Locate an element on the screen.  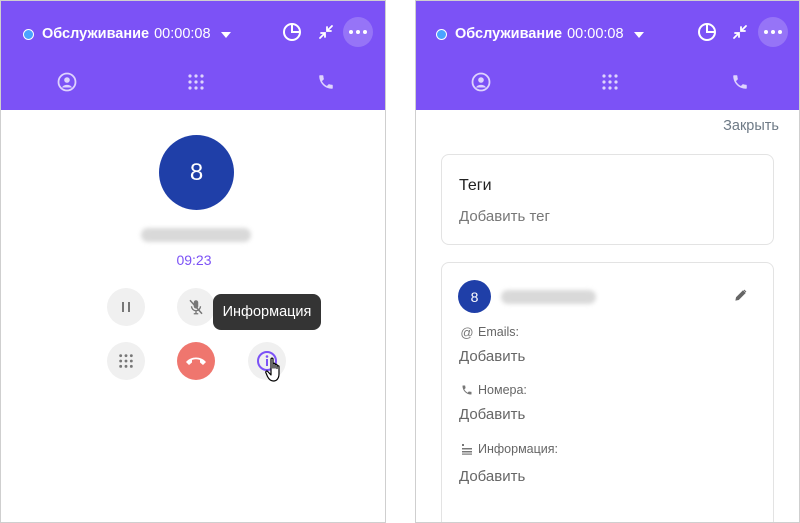
dialpad-button is located at coordinates (126, 361).